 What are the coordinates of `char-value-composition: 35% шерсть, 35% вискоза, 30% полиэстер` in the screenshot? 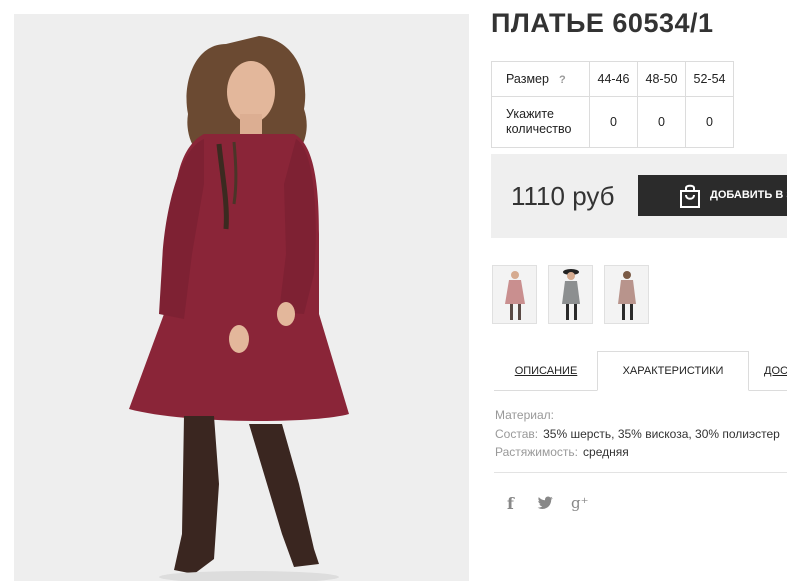 It's located at (661, 433).